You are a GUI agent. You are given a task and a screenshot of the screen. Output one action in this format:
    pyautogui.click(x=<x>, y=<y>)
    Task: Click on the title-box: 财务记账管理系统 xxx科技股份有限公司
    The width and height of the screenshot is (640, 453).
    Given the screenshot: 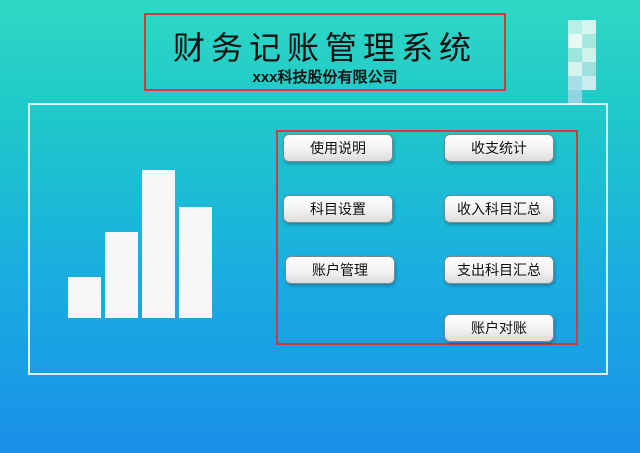 What is the action you would take?
    pyautogui.click(x=325, y=52)
    